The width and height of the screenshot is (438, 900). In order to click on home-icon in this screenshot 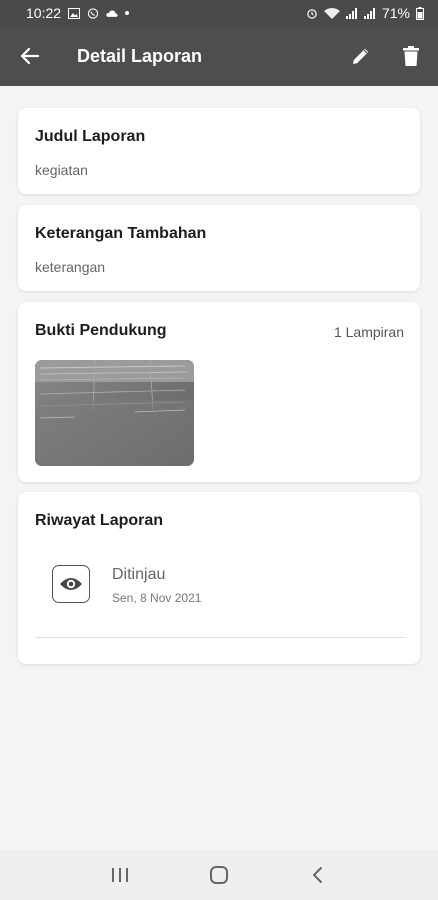, I will do `click(218, 875)`.